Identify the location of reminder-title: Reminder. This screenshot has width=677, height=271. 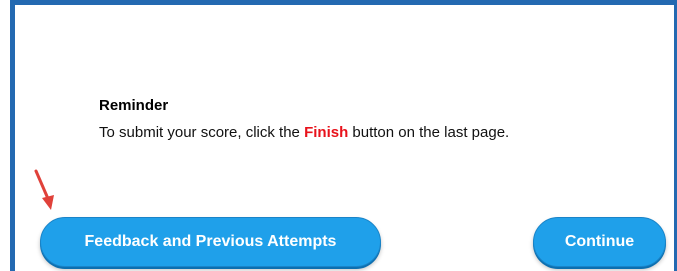
(134, 105).